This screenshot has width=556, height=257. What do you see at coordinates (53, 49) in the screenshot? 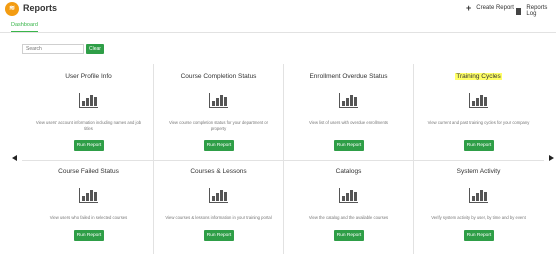
I see `search-input` at bounding box center [53, 49].